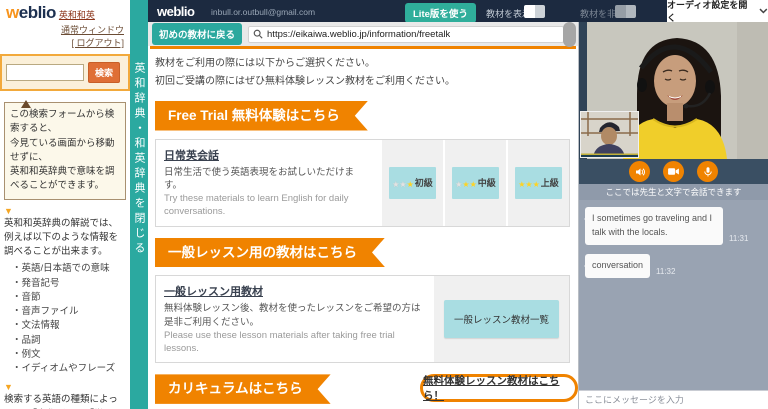 The width and height of the screenshot is (768, 409). What do you see at coordinates (104, 73) in the screenshot?
I see `dictionary-search-button: 検索` at bounding box center [104, 73].